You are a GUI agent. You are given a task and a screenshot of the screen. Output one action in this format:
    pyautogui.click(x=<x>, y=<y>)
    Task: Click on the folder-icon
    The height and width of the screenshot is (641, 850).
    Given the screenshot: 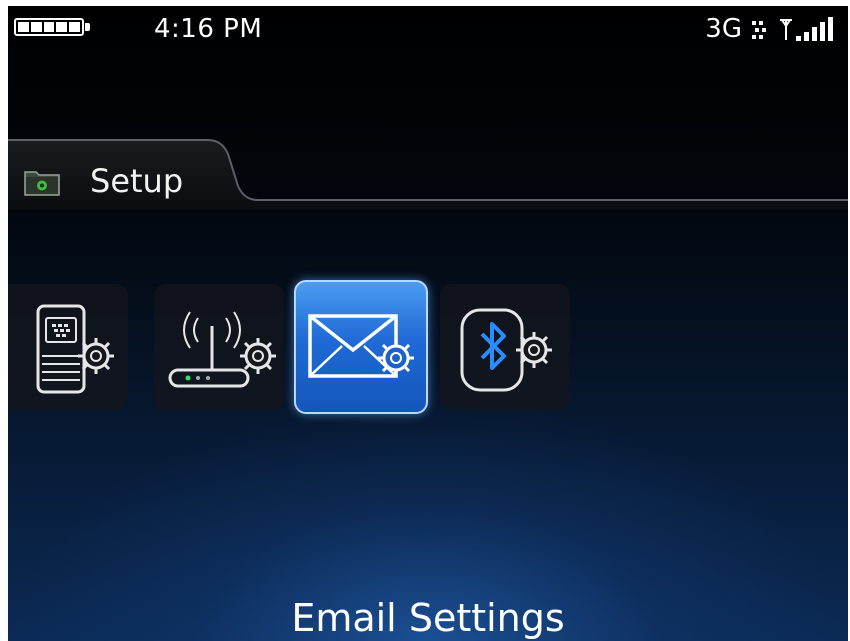 What is the action you would take?
    pyautogui.click(x=42, y=183)
    